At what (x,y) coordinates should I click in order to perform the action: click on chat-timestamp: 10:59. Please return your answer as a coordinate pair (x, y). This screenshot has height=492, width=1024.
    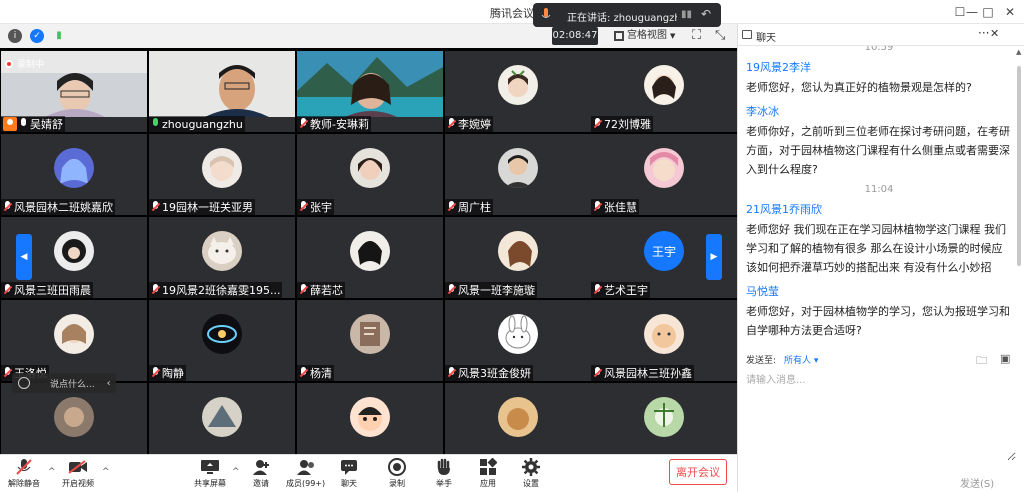
    Looking at the image, I should click on (879, 49).